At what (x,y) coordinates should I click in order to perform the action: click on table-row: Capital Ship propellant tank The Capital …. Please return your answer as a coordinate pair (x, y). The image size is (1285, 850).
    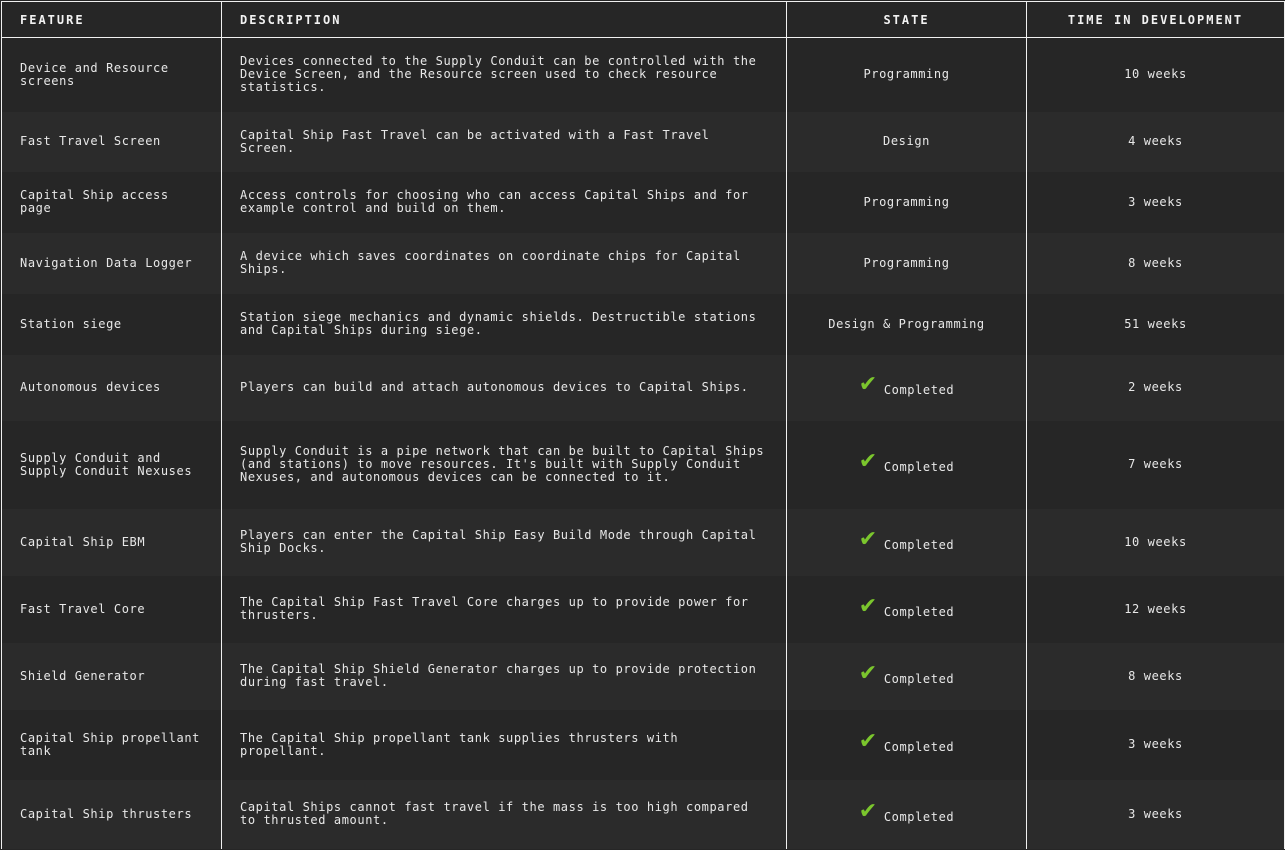
    Looking at the image, I should click on (643, 744).